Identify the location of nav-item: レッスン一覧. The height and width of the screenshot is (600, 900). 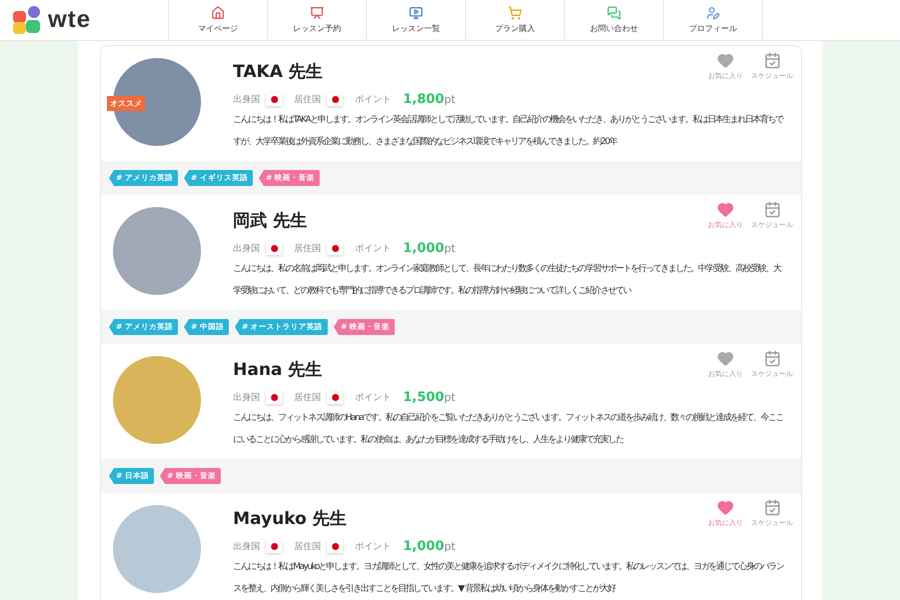
(415, 20).